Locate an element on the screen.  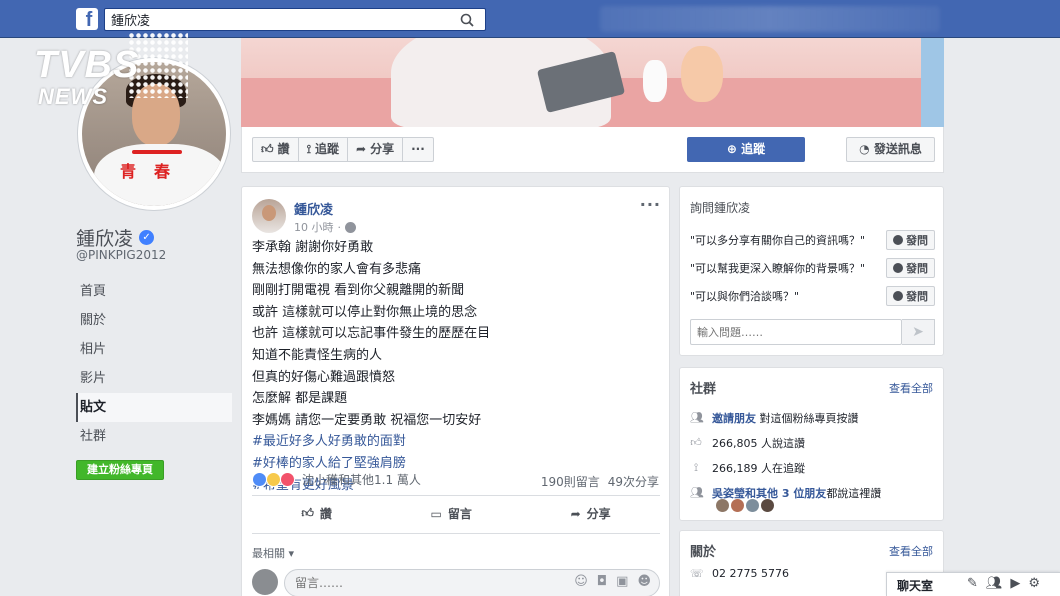
shirt-lettering: 青春 is located at coordinates (154, 171).